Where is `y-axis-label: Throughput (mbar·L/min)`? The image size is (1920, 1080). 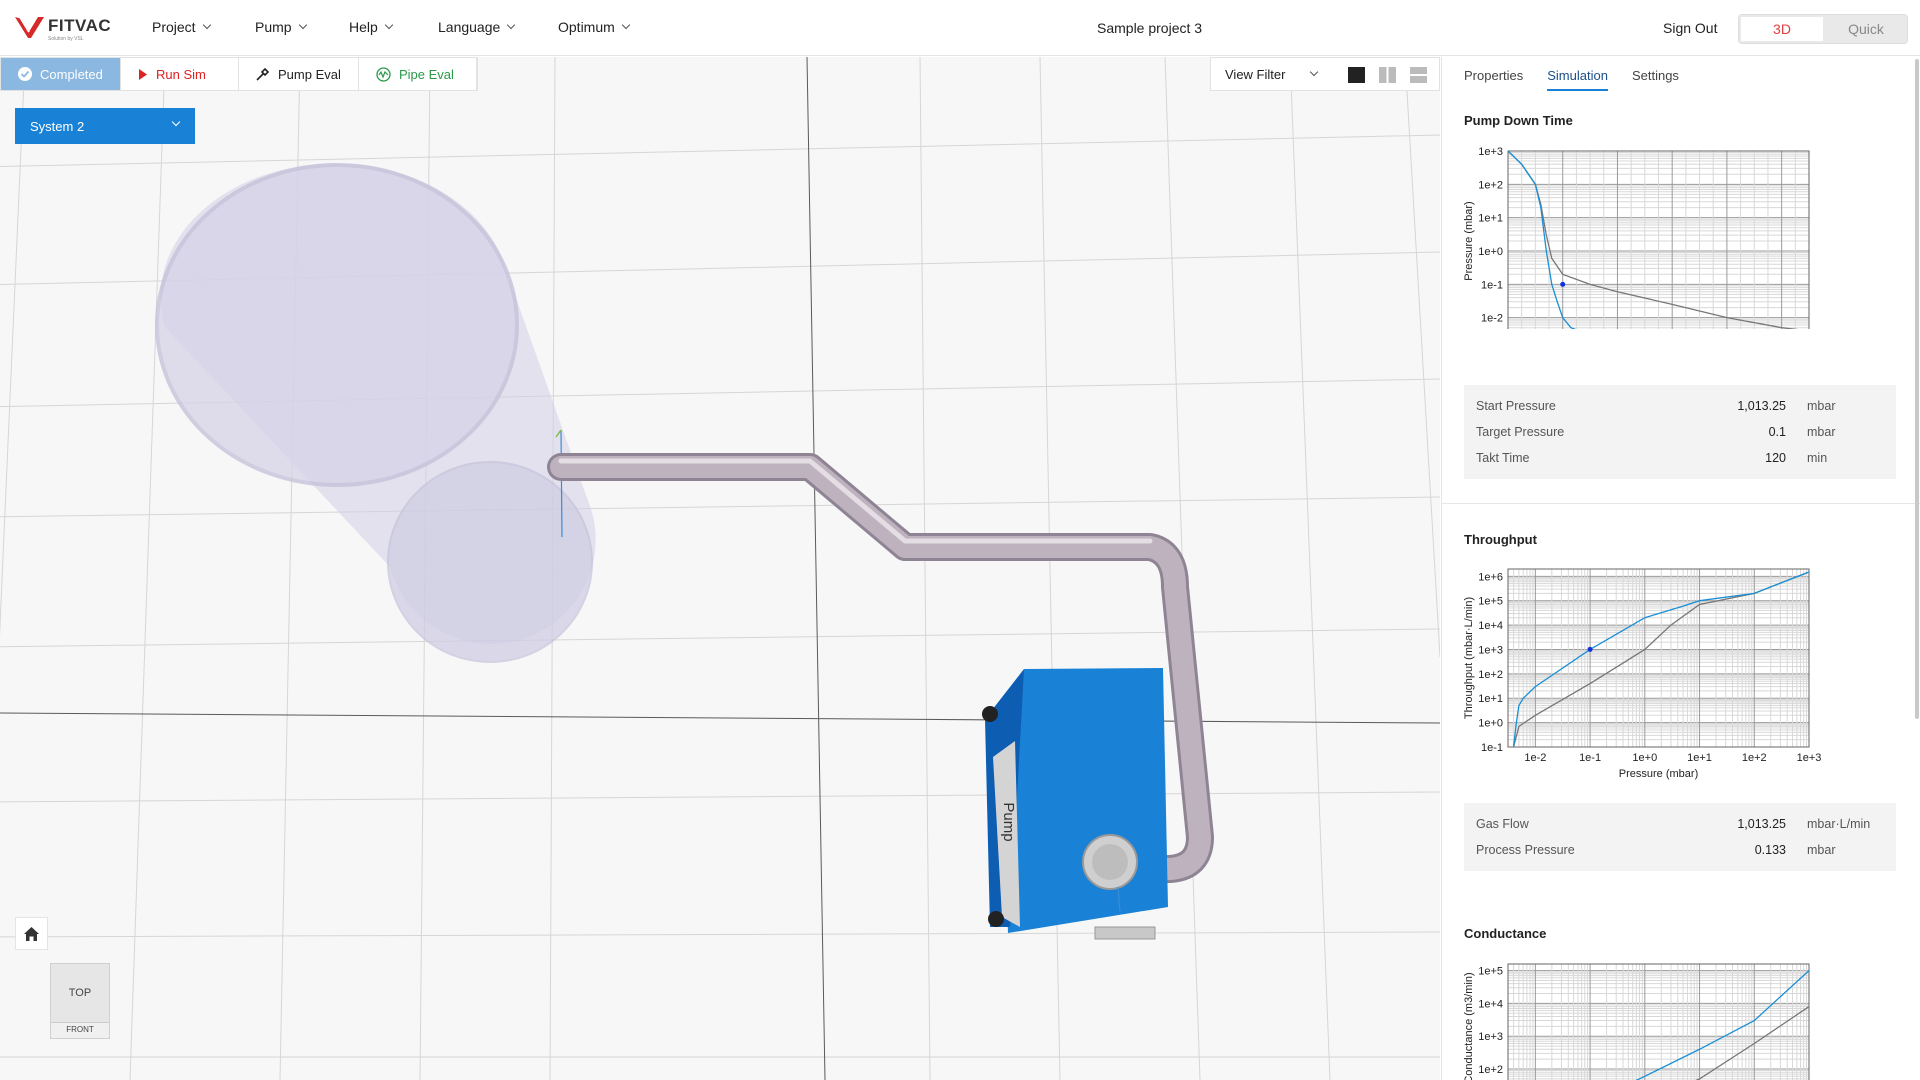
y-axis-label: Throughput (mbar·L/min) is located at coordinates (1469, 658).